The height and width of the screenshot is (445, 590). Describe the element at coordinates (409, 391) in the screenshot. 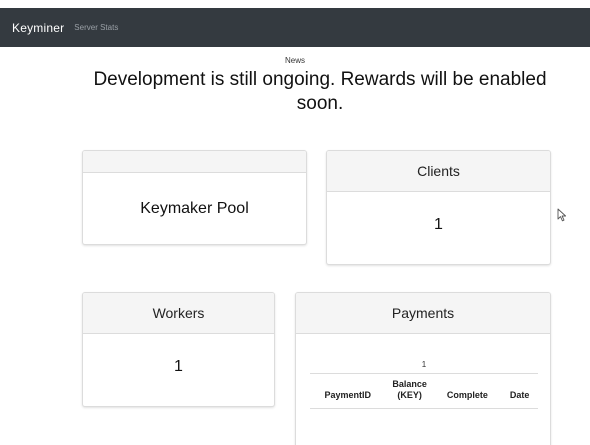

I see `column-header-balance: Balance (KEY)` at that location.